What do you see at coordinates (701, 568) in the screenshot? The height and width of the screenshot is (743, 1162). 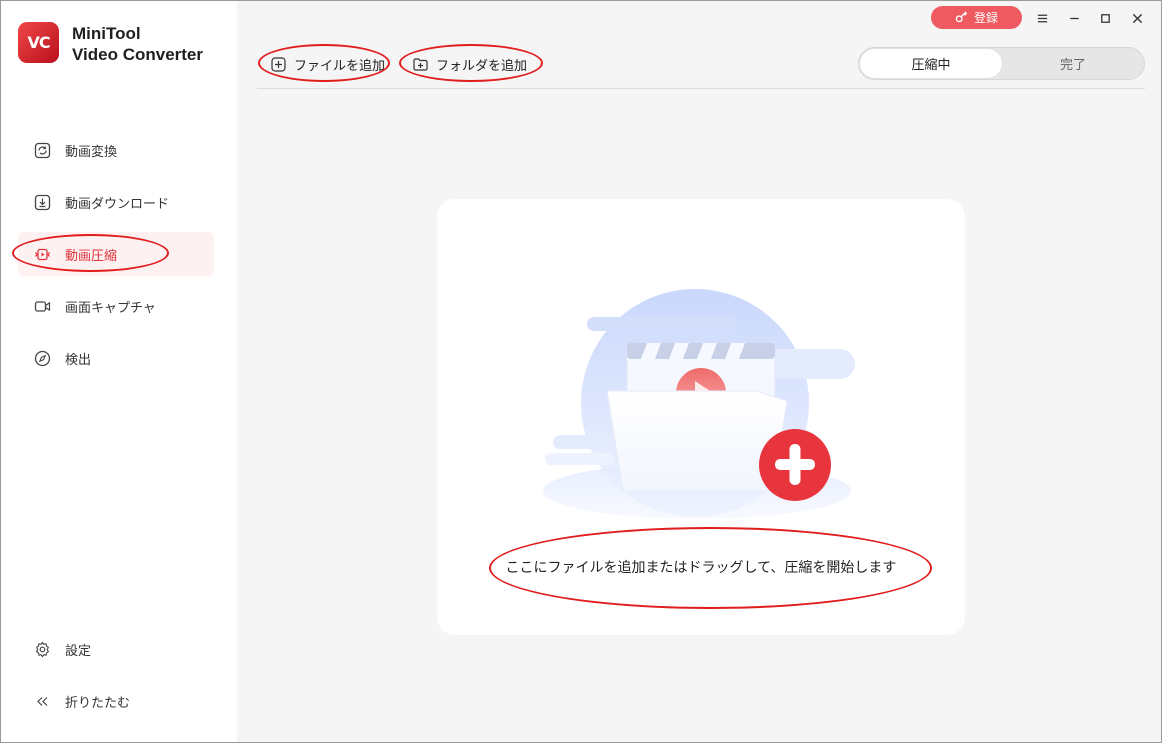 I see `drop-instruction: ここにファイルを追加またはドラッグして、圧縮を開始します` at bounding box center [701, 568].